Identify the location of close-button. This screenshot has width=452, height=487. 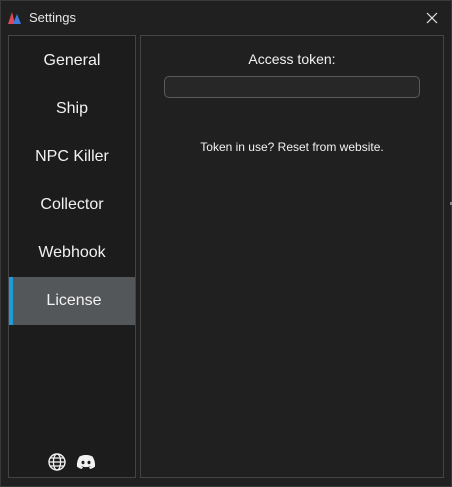
(432, 18).